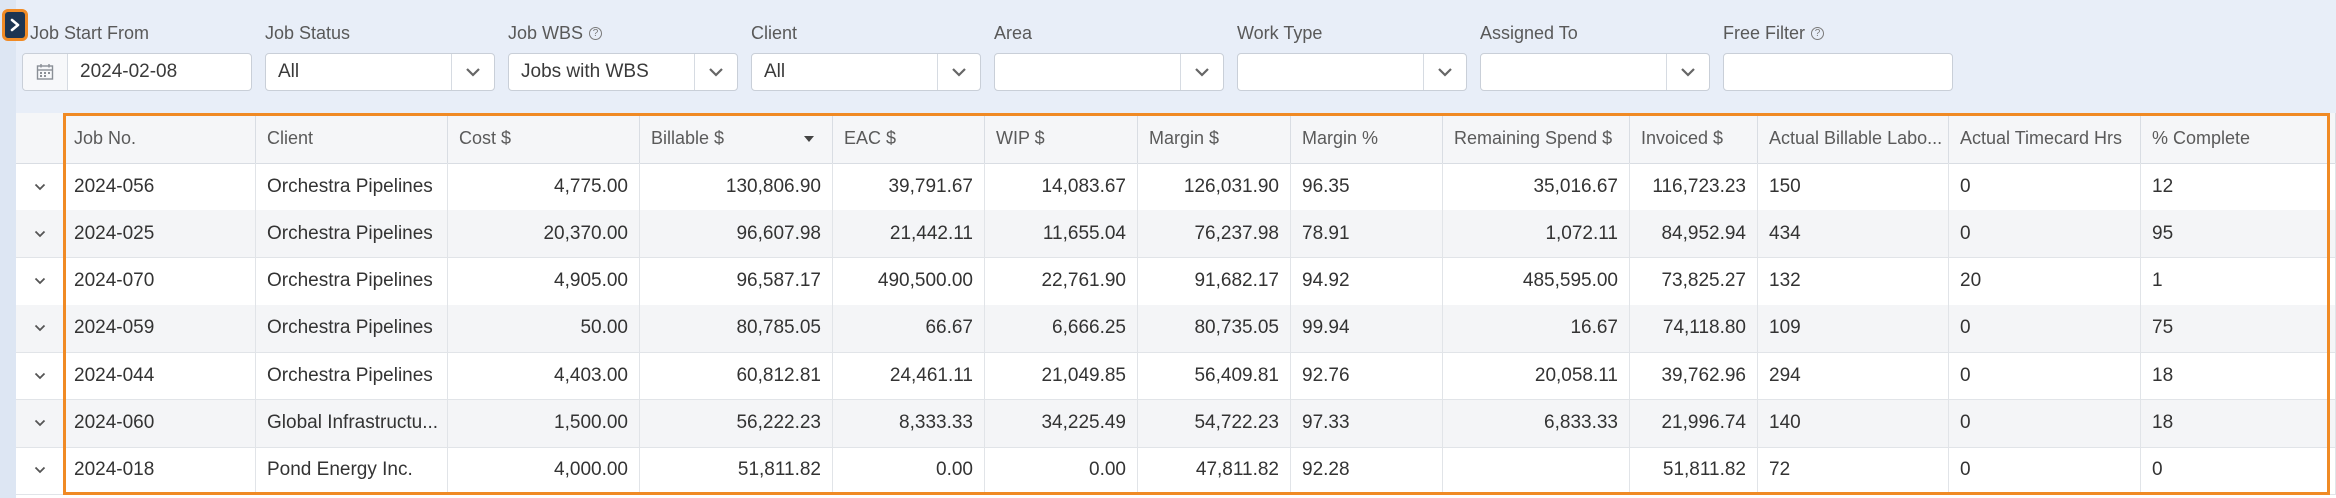 The height and width of the screenshot is (498, 2336). I want to click on cell-job-no: 2024-059, so click(159, 328).